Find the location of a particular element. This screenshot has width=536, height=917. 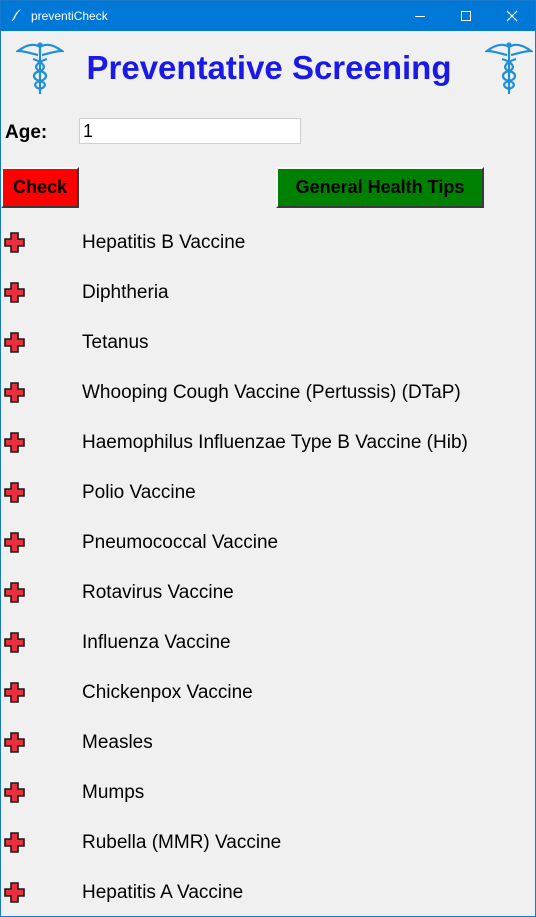

list-item: Chickenpox Vaccine is located at coordinates (268, 692).